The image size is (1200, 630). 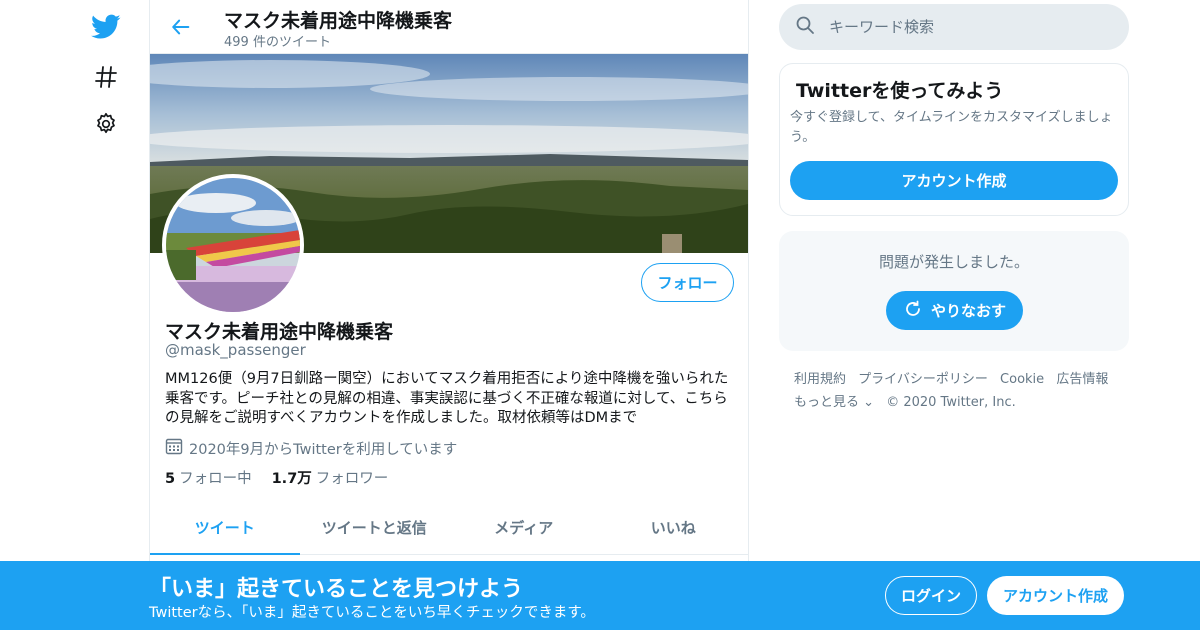 What do you see at coordinates (913, 311) in the screenshot?
I see `refresh-icon` at bounding box center [913, 311].